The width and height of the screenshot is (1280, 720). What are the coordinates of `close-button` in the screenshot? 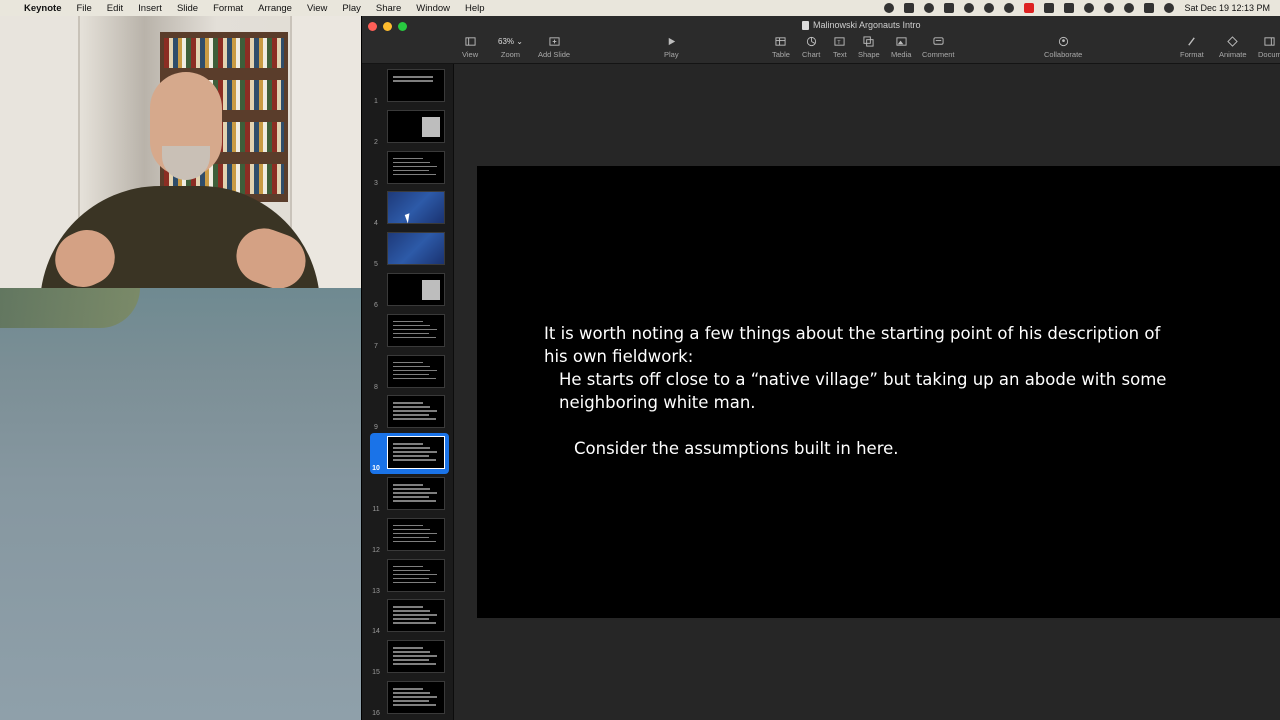 It's located at (372, 26).